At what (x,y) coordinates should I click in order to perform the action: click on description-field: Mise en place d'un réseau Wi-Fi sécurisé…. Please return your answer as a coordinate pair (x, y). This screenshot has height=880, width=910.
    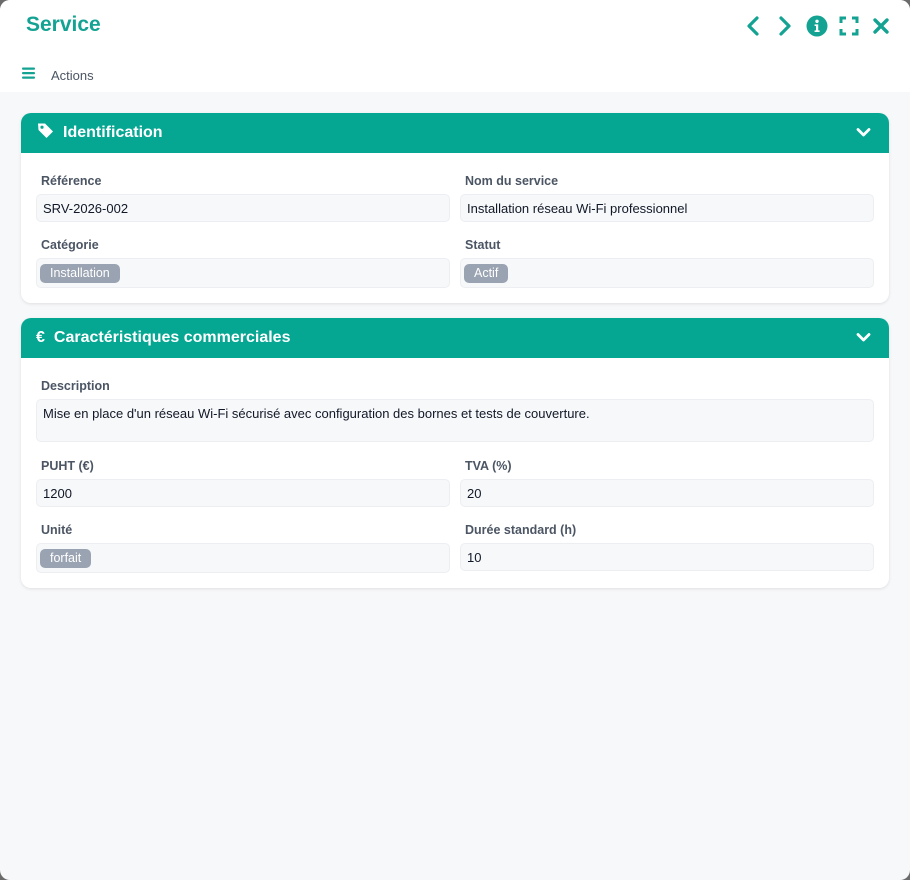
    Looking at the image, I should click on (455, 420).